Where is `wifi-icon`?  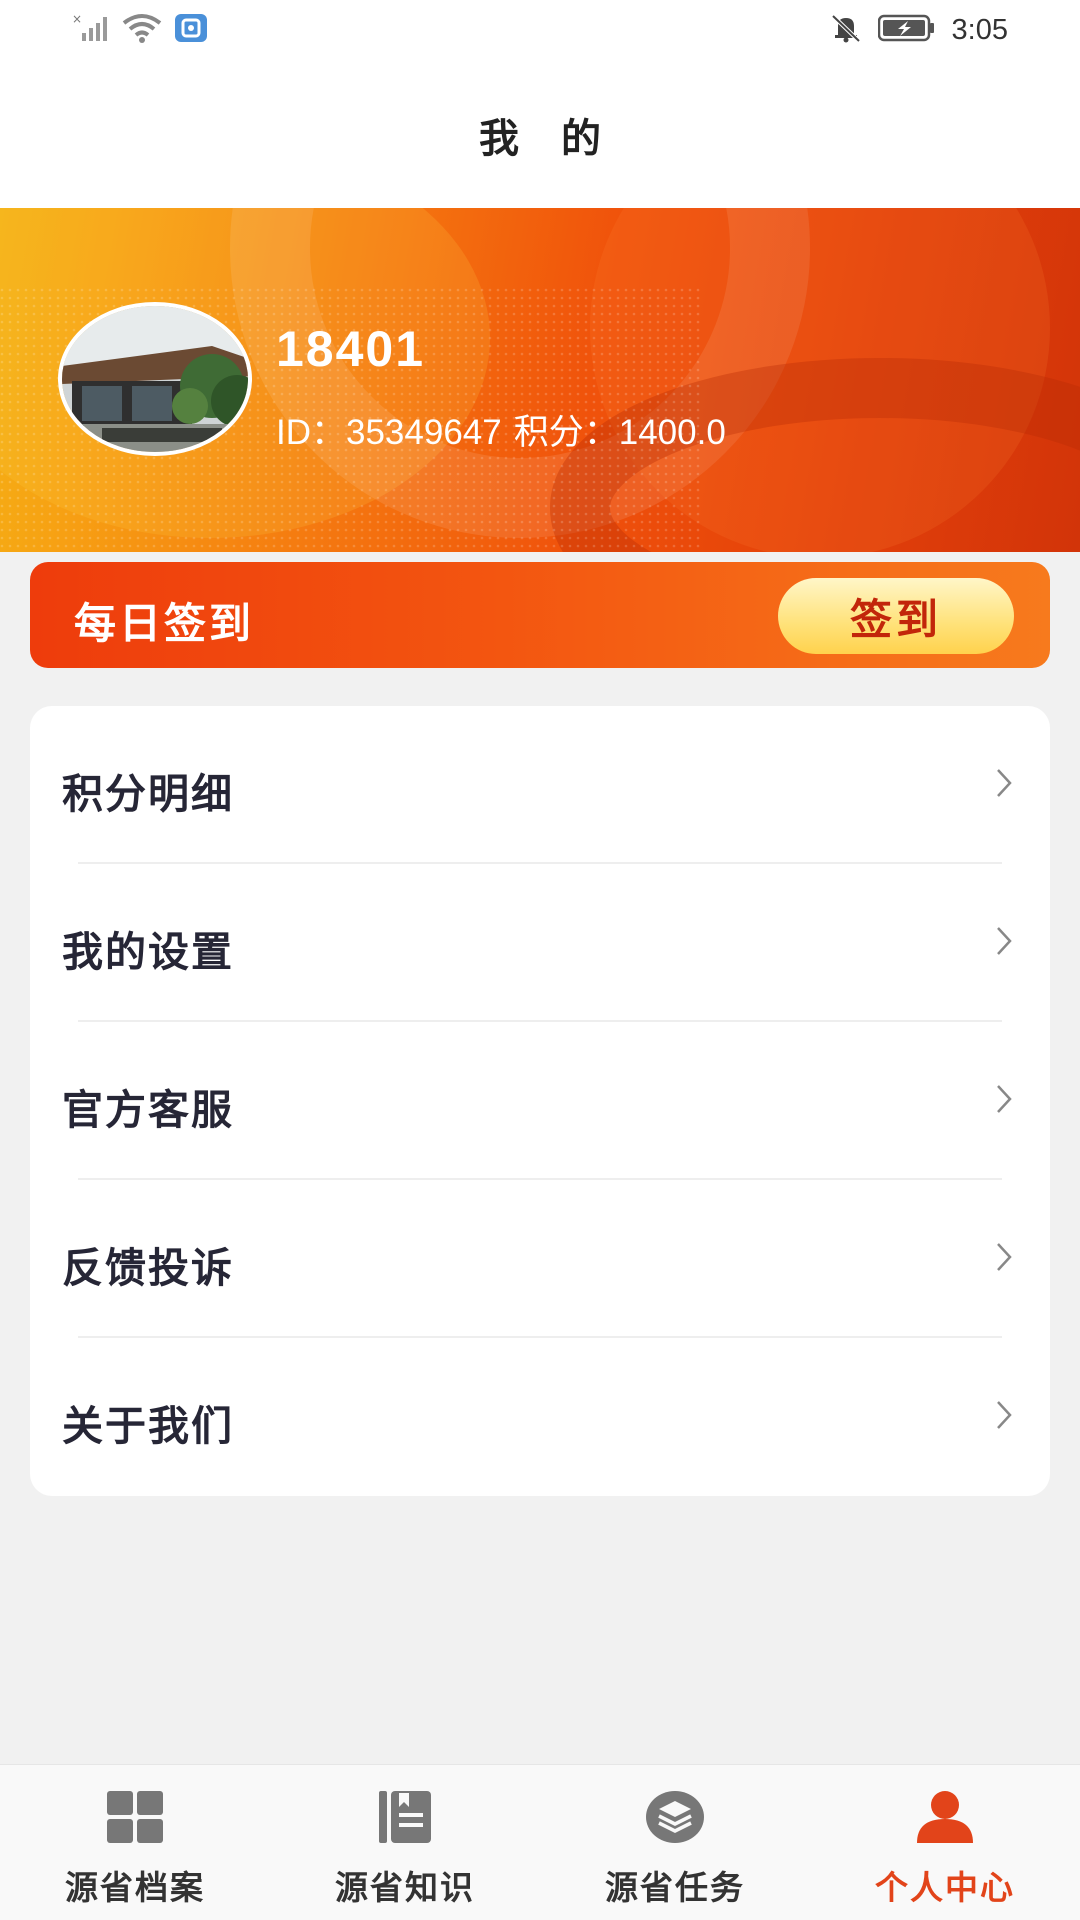 wifi-icon is located at coordinates (142, 30).